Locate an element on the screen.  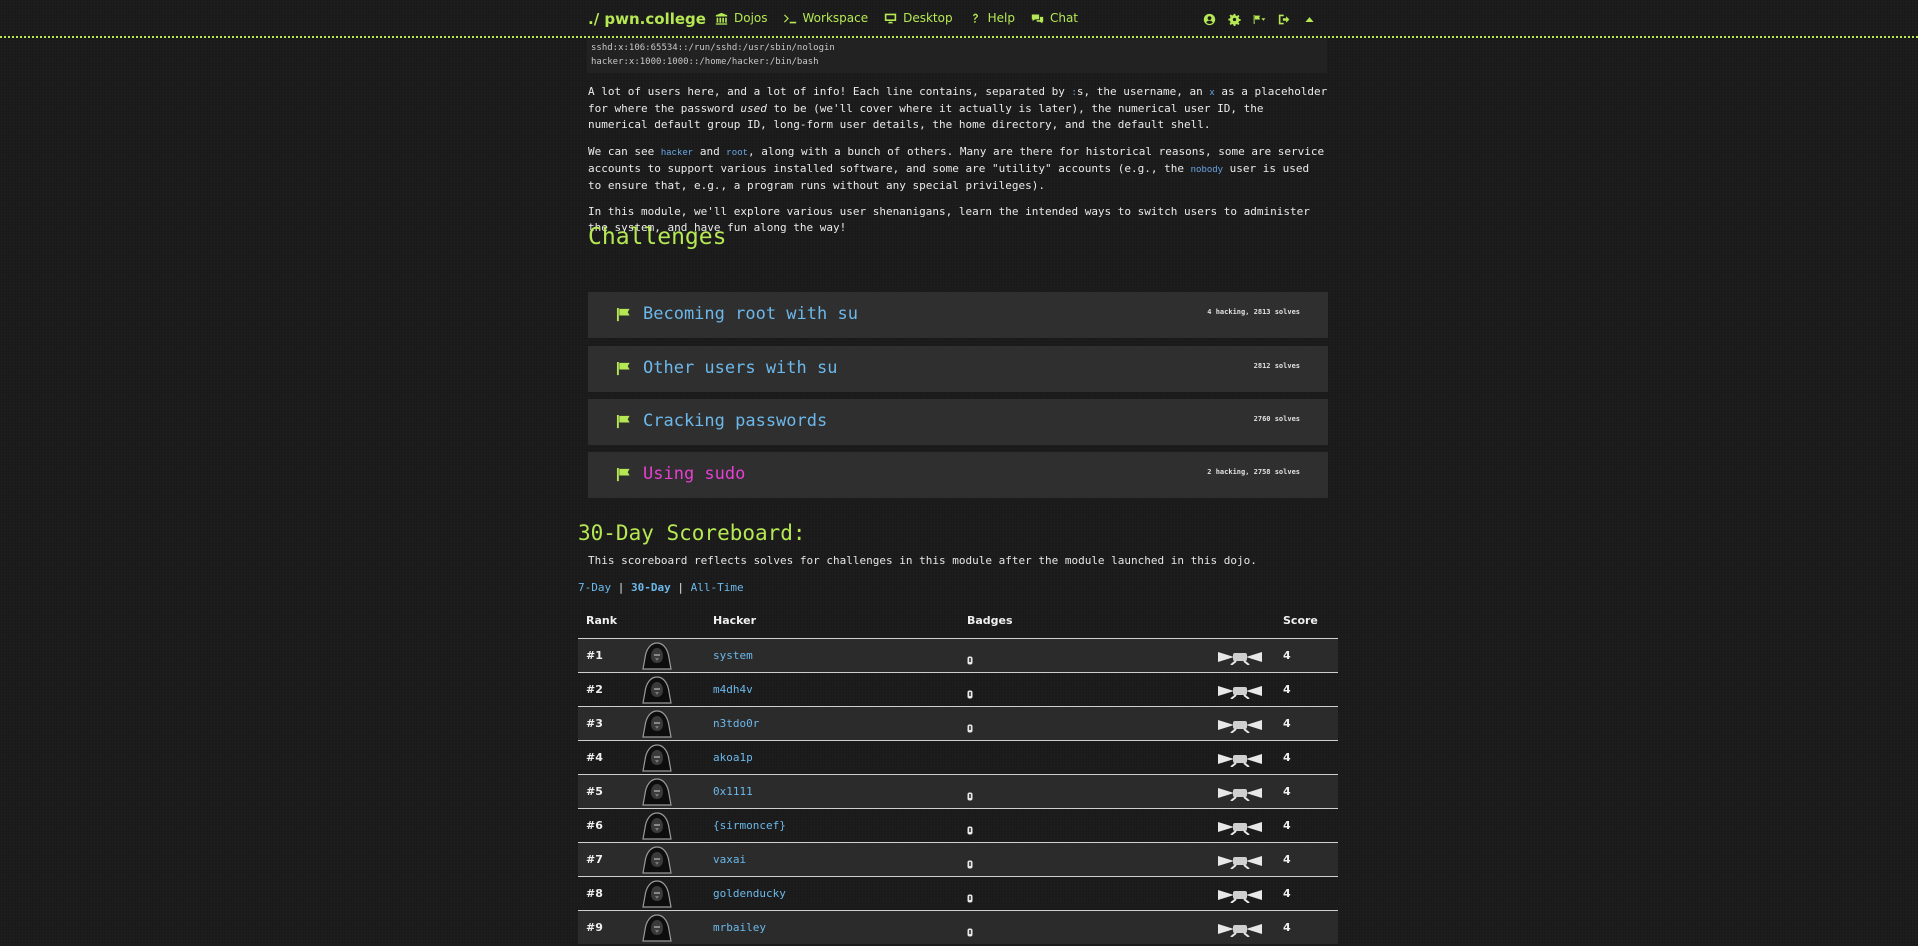
table-row: #6 {sirmoncef} 4 is located at coordinates (958, 825).